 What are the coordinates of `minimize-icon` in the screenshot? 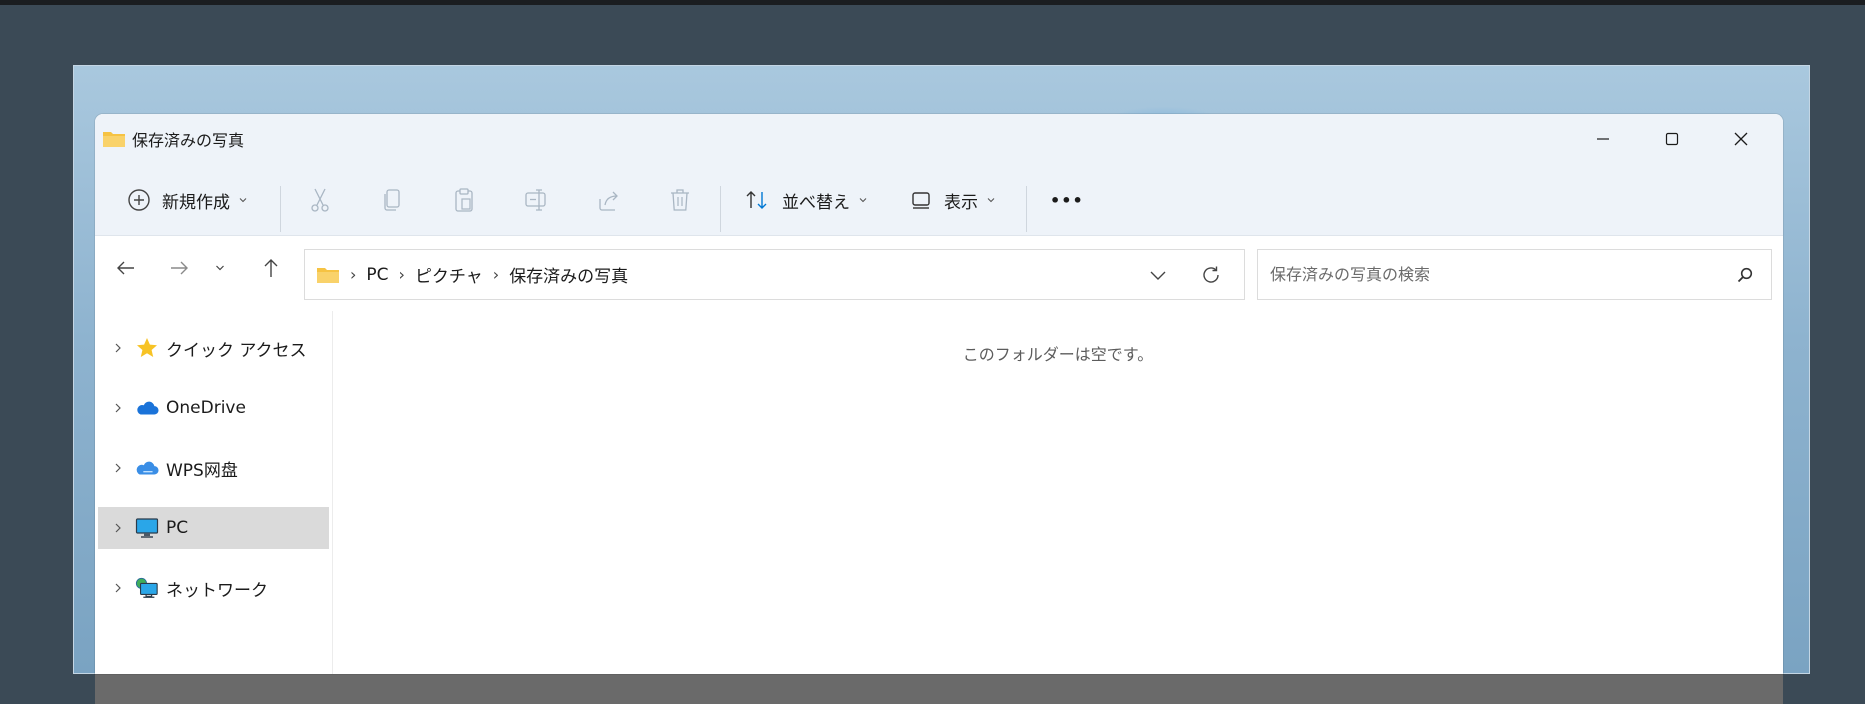 It's located at (1603, 139).